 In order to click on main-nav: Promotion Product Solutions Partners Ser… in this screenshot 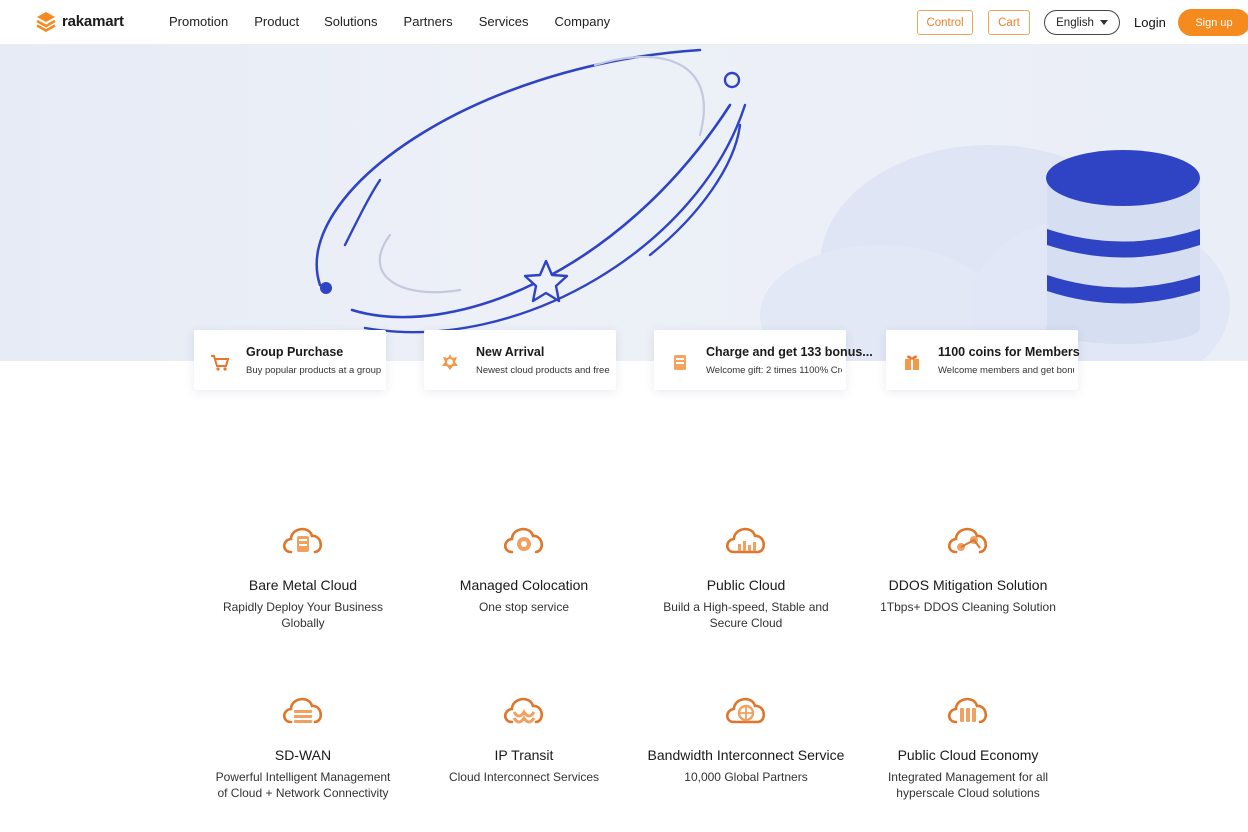, I will do `click(389, 21)`.